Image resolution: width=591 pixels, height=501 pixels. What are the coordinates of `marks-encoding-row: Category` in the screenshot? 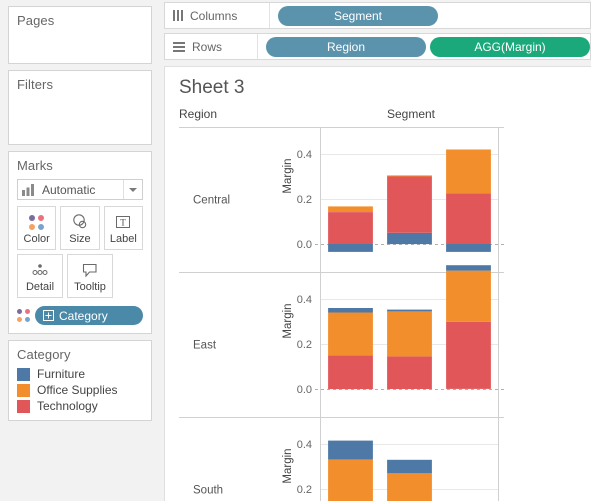 It's located at (80, 317).